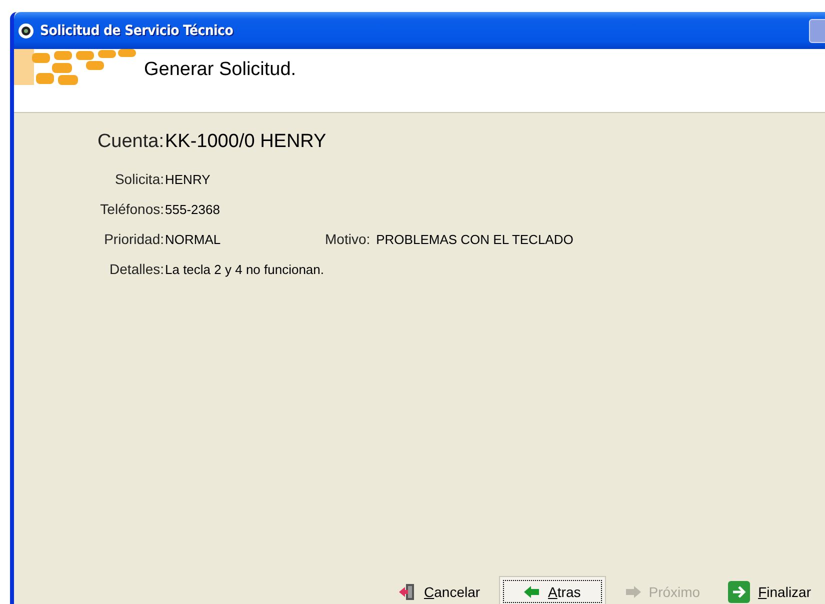 The width and height of the screenshot is (825, 604). I want to click on finish-button: Finalizar, so click(769, 590).